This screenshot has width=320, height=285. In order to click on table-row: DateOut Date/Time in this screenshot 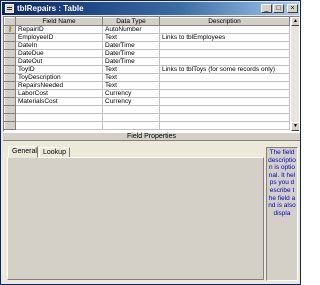, I will do `click(147, 61)`.